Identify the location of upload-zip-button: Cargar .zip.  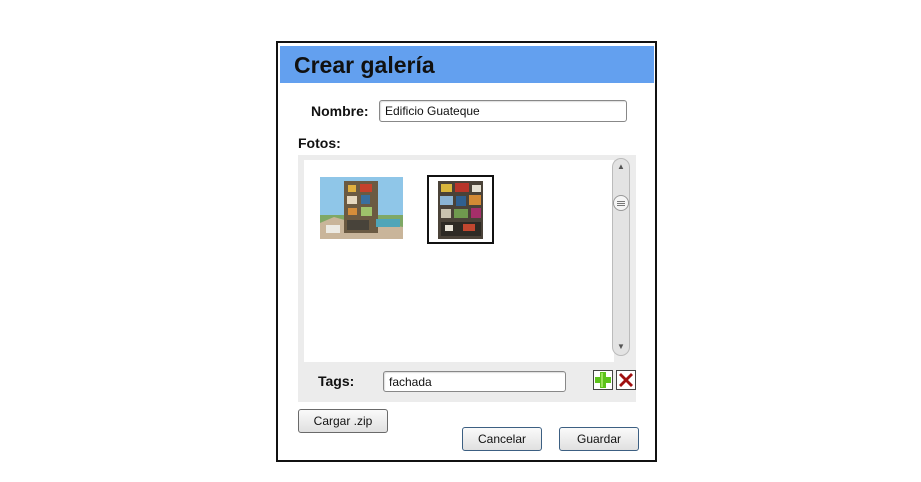
(343, 421).